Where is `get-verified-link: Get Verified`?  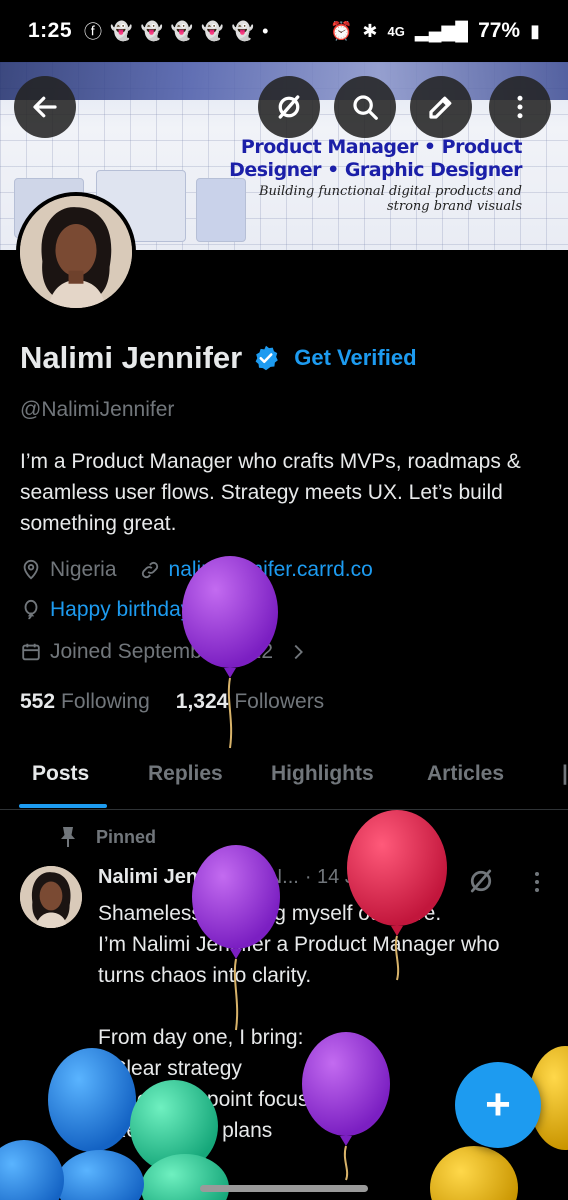
get-verified-link: Get Verified is located at coordinates (355, 358).